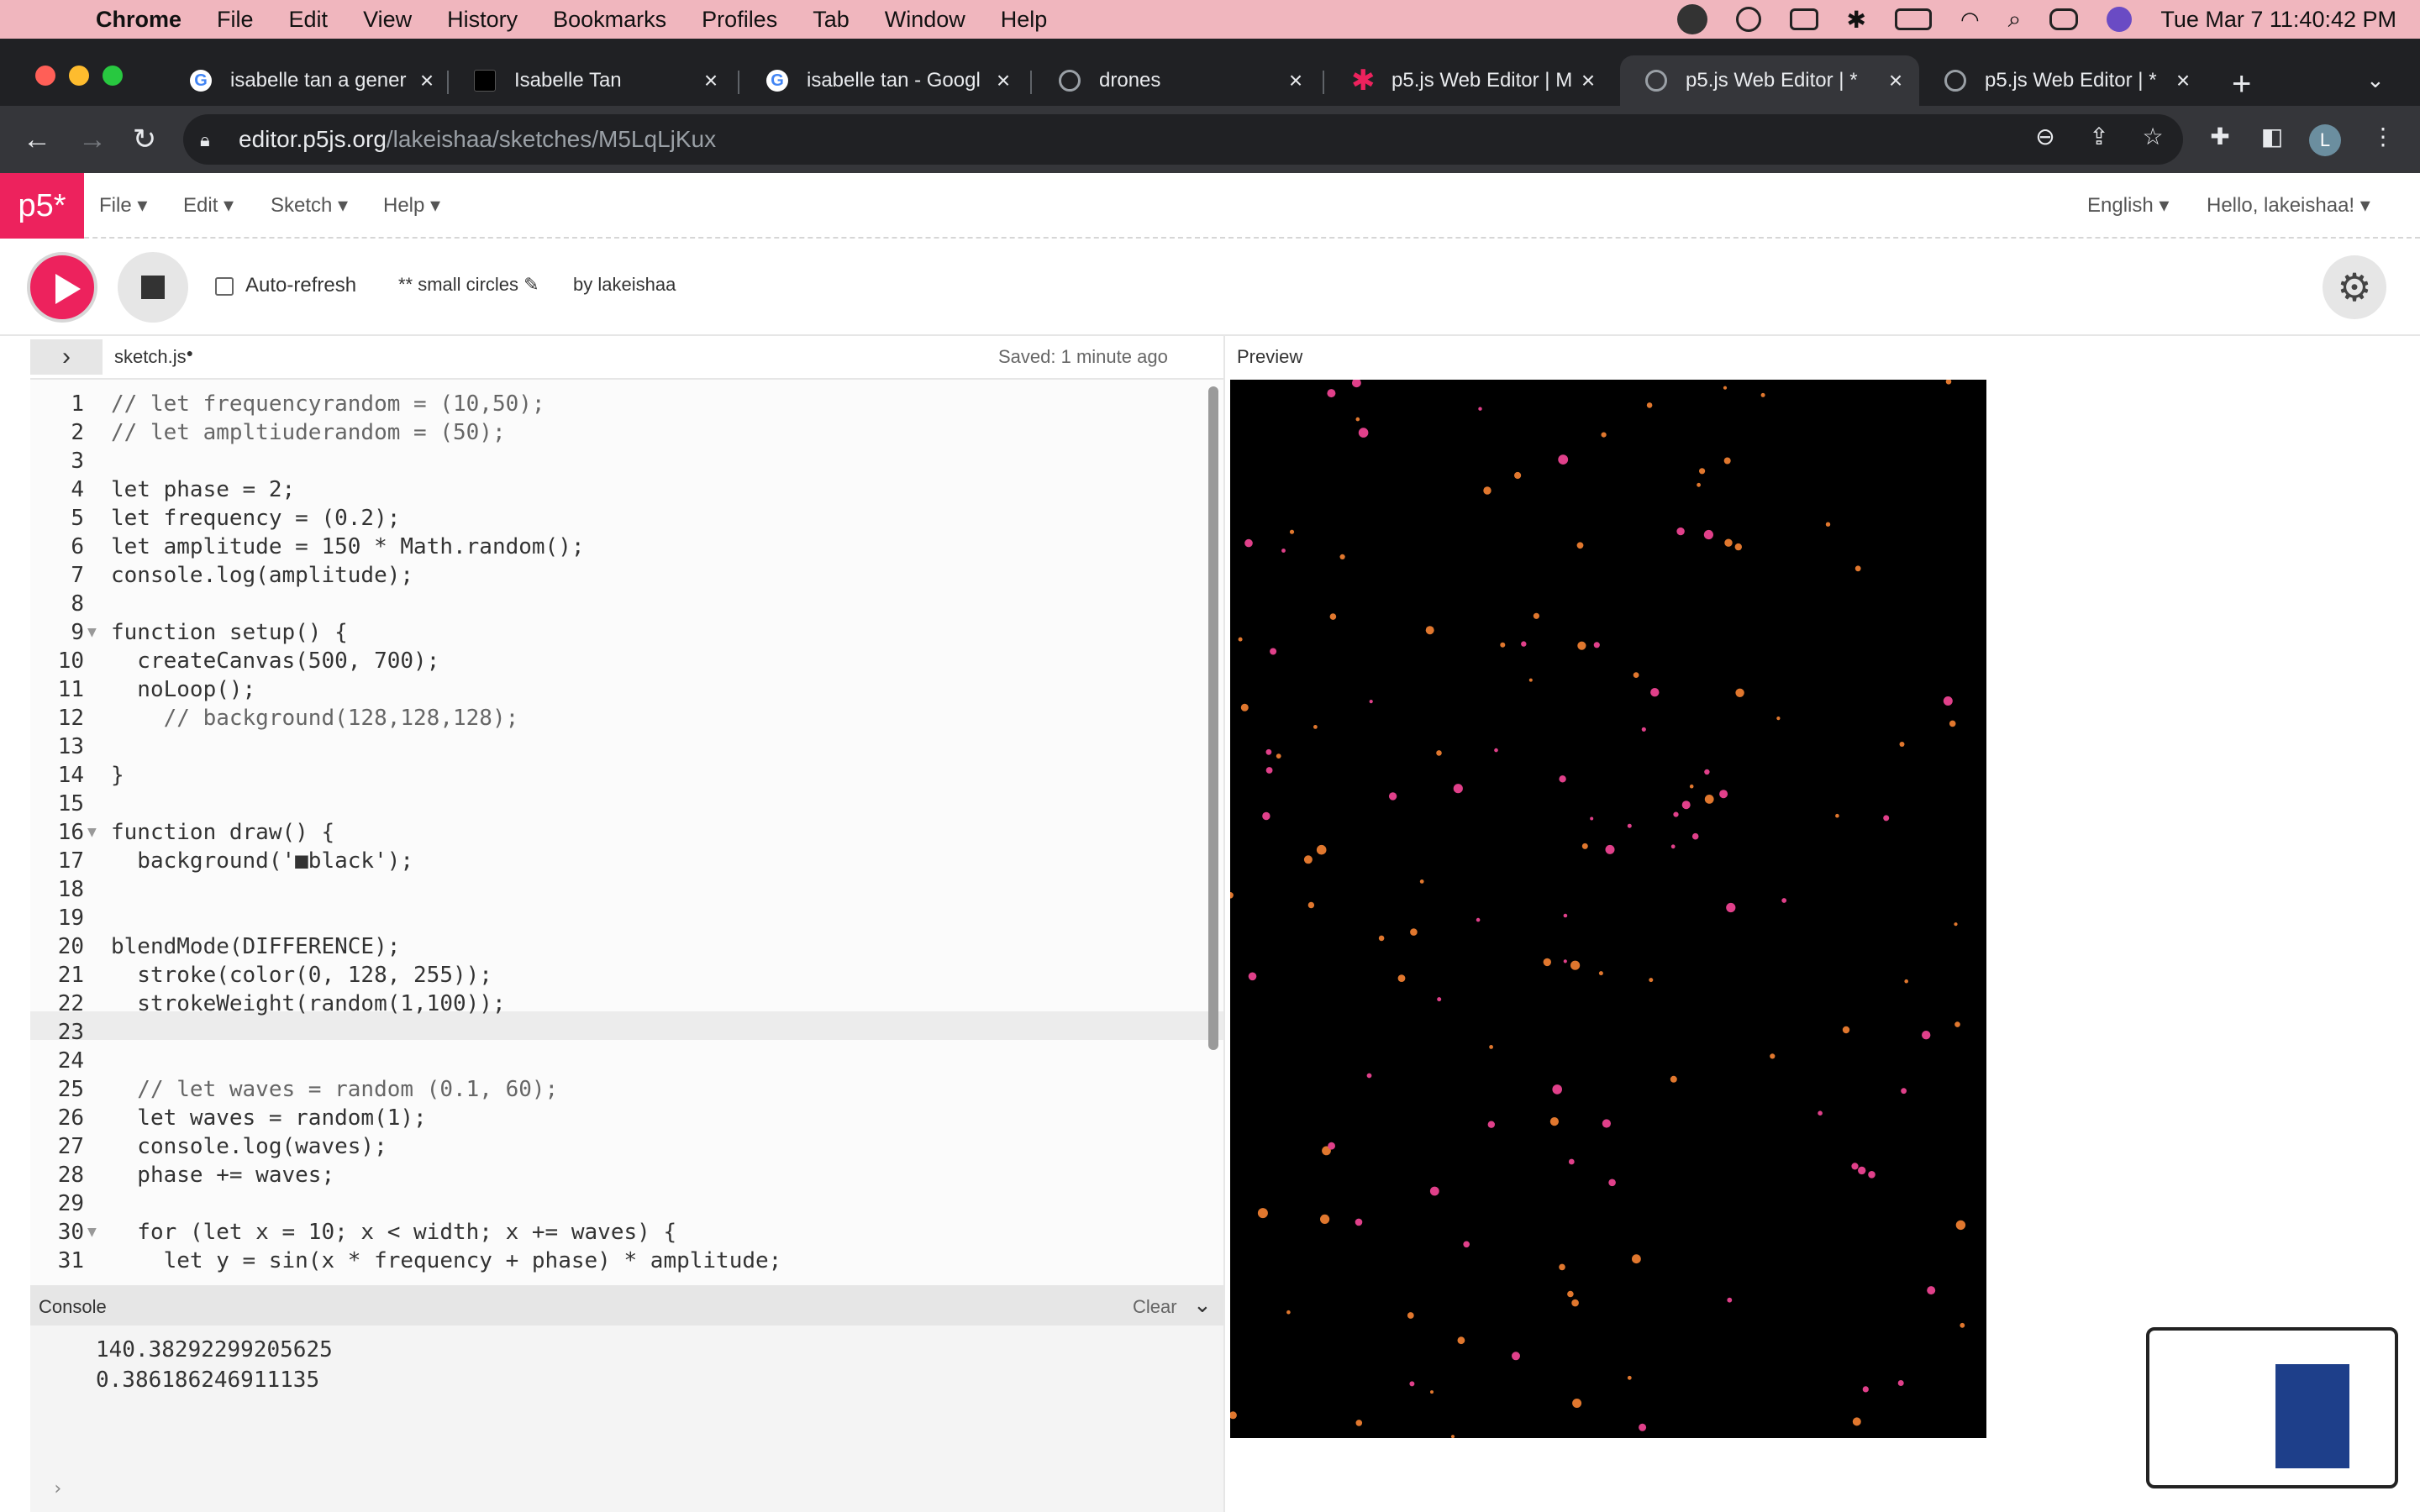 The height and width of the screenshot is (1512, 2420). I want to click on new-tab-button: +, so click(2241, 84).